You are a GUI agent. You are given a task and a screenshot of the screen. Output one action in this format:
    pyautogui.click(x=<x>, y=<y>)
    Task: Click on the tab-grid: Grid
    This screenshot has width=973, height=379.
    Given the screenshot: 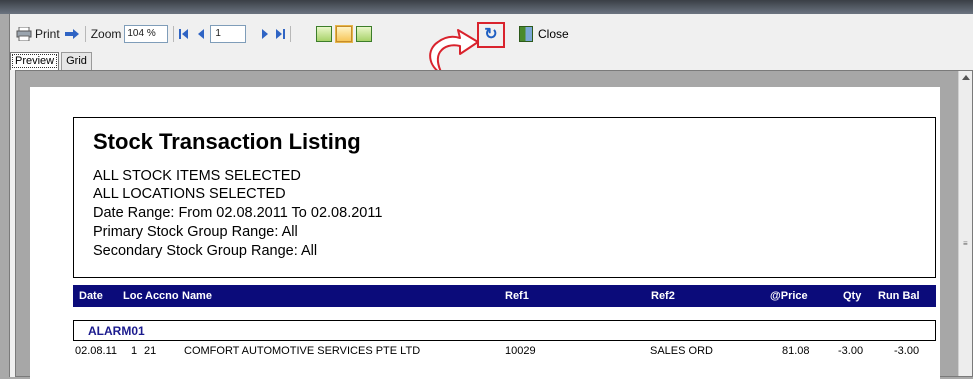 What is the action you would take?
    pyautogui.click(x=76, y=61)
    